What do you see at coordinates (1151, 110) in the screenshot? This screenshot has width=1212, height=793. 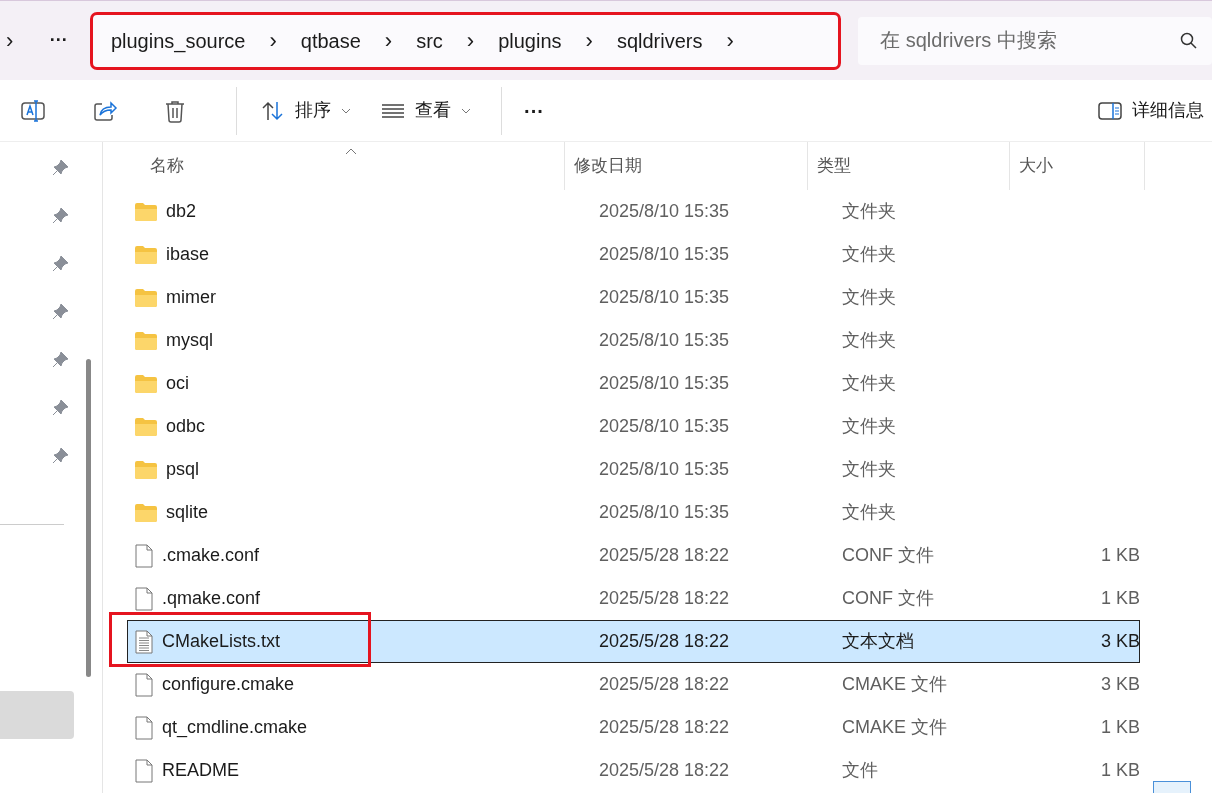 I see `details-button: 详细信息` at bounding box center [1151, 110].